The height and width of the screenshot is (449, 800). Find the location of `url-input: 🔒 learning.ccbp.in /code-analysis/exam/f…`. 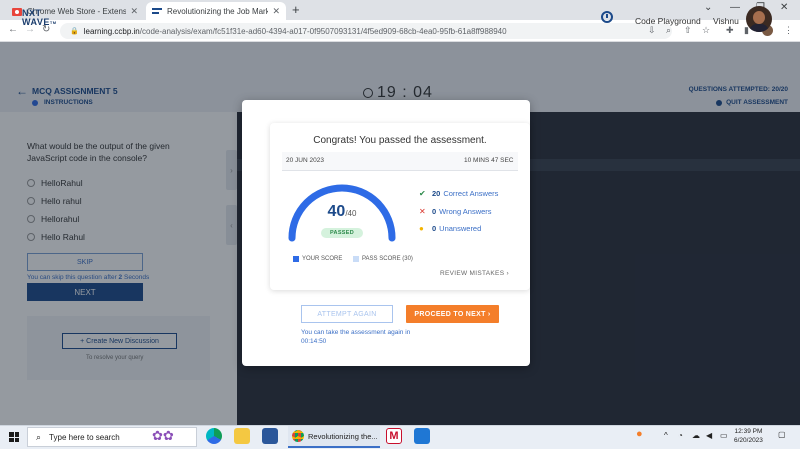

url-input: 🔒 learning.ccbp.in /code-analysis/exam/f… is located at coordinates (366, 31).